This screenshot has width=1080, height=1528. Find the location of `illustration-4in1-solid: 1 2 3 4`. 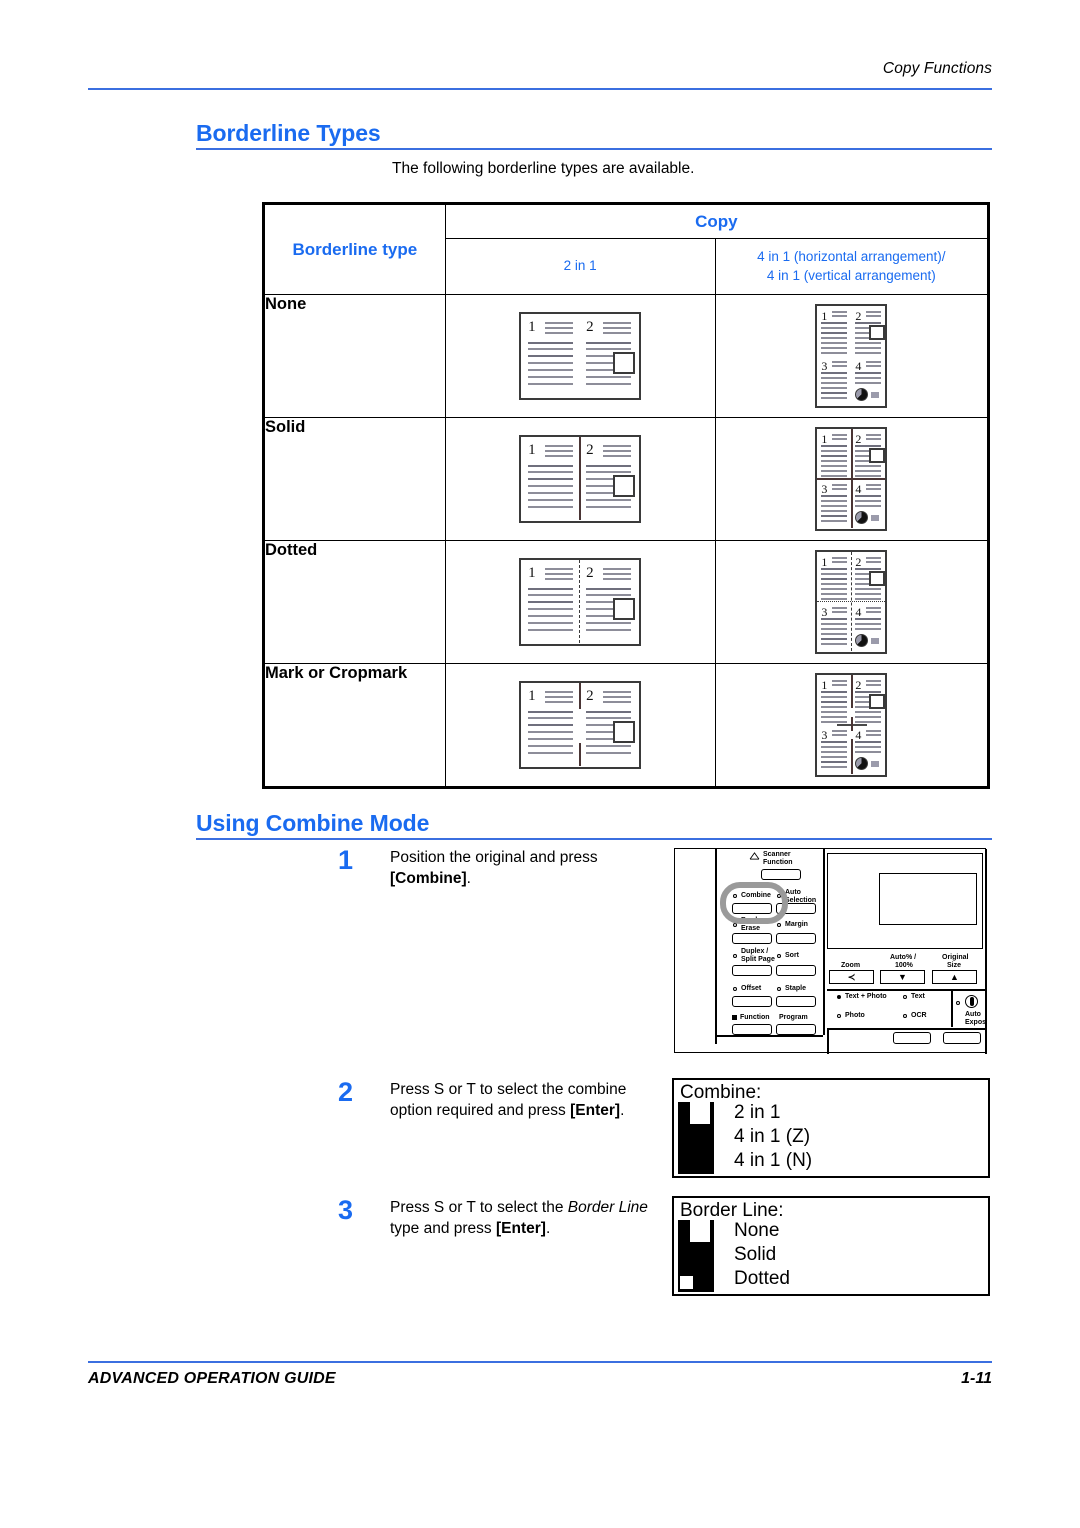

illustration-4in1-solid: 1 2 3 4 is located at coordinates (851, 479).